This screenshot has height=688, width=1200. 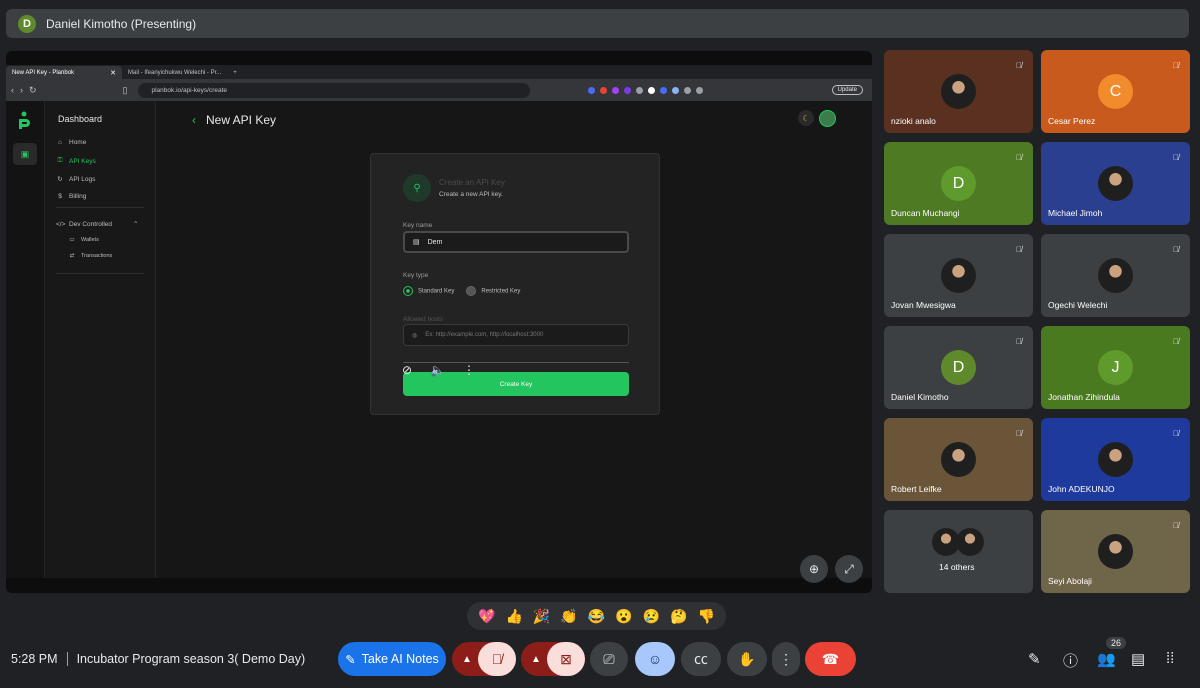 What do you see at coordinates (467, 659) in the screenshot?
I see `chevron-up-icon: ▲` at bounding box center [467, 659].